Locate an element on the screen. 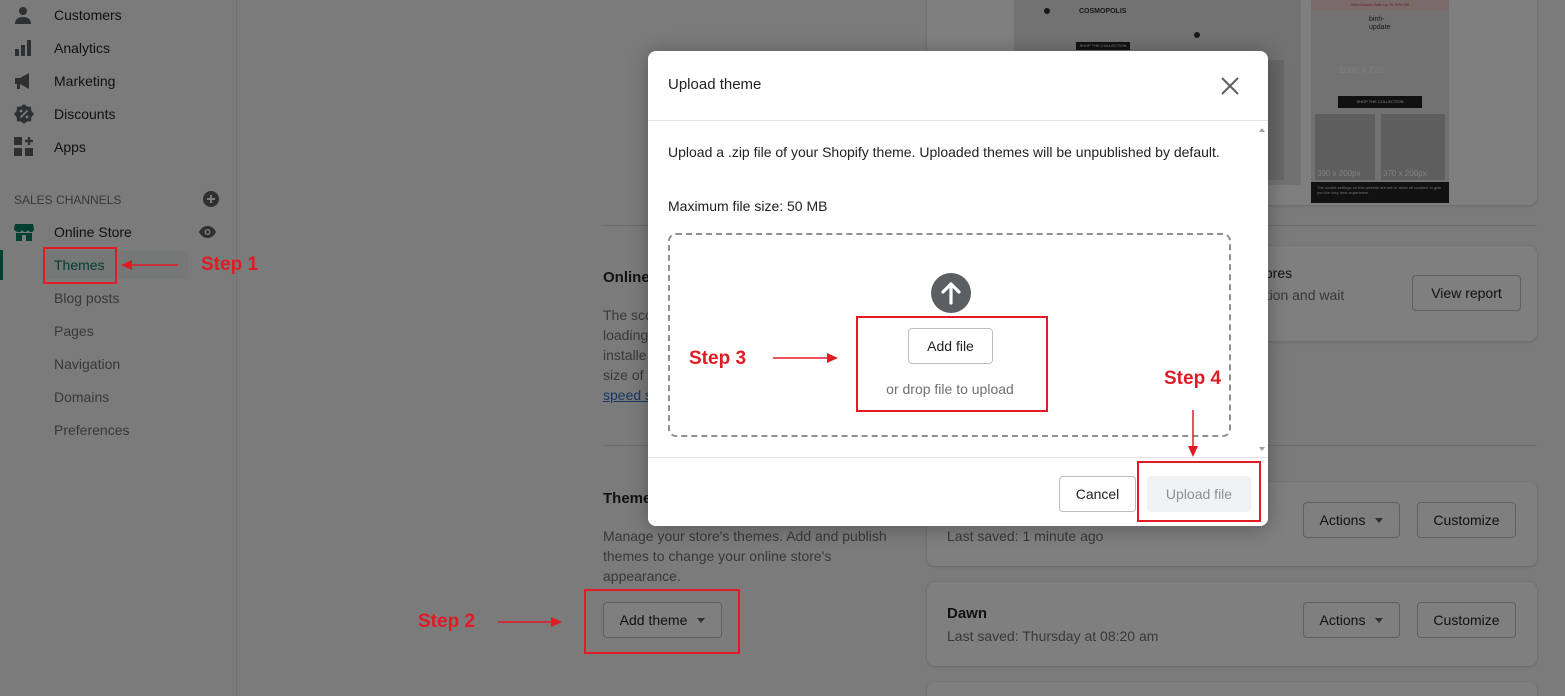 This screenshot has height=696, width=1565. upload-arrow-icon is located at coordinates (951, 293).